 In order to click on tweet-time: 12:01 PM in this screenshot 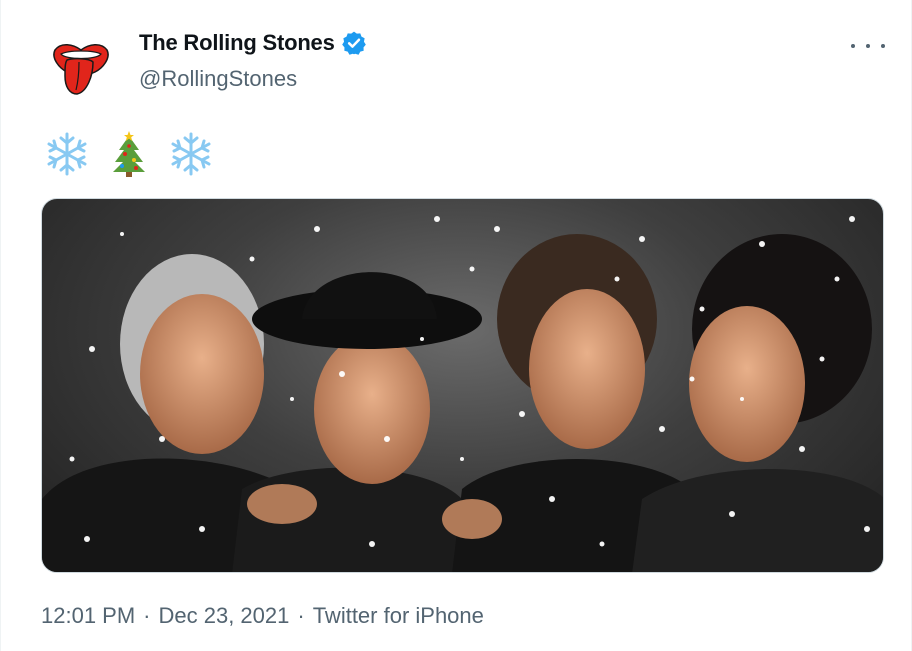, I will do `click(88, 616)`.